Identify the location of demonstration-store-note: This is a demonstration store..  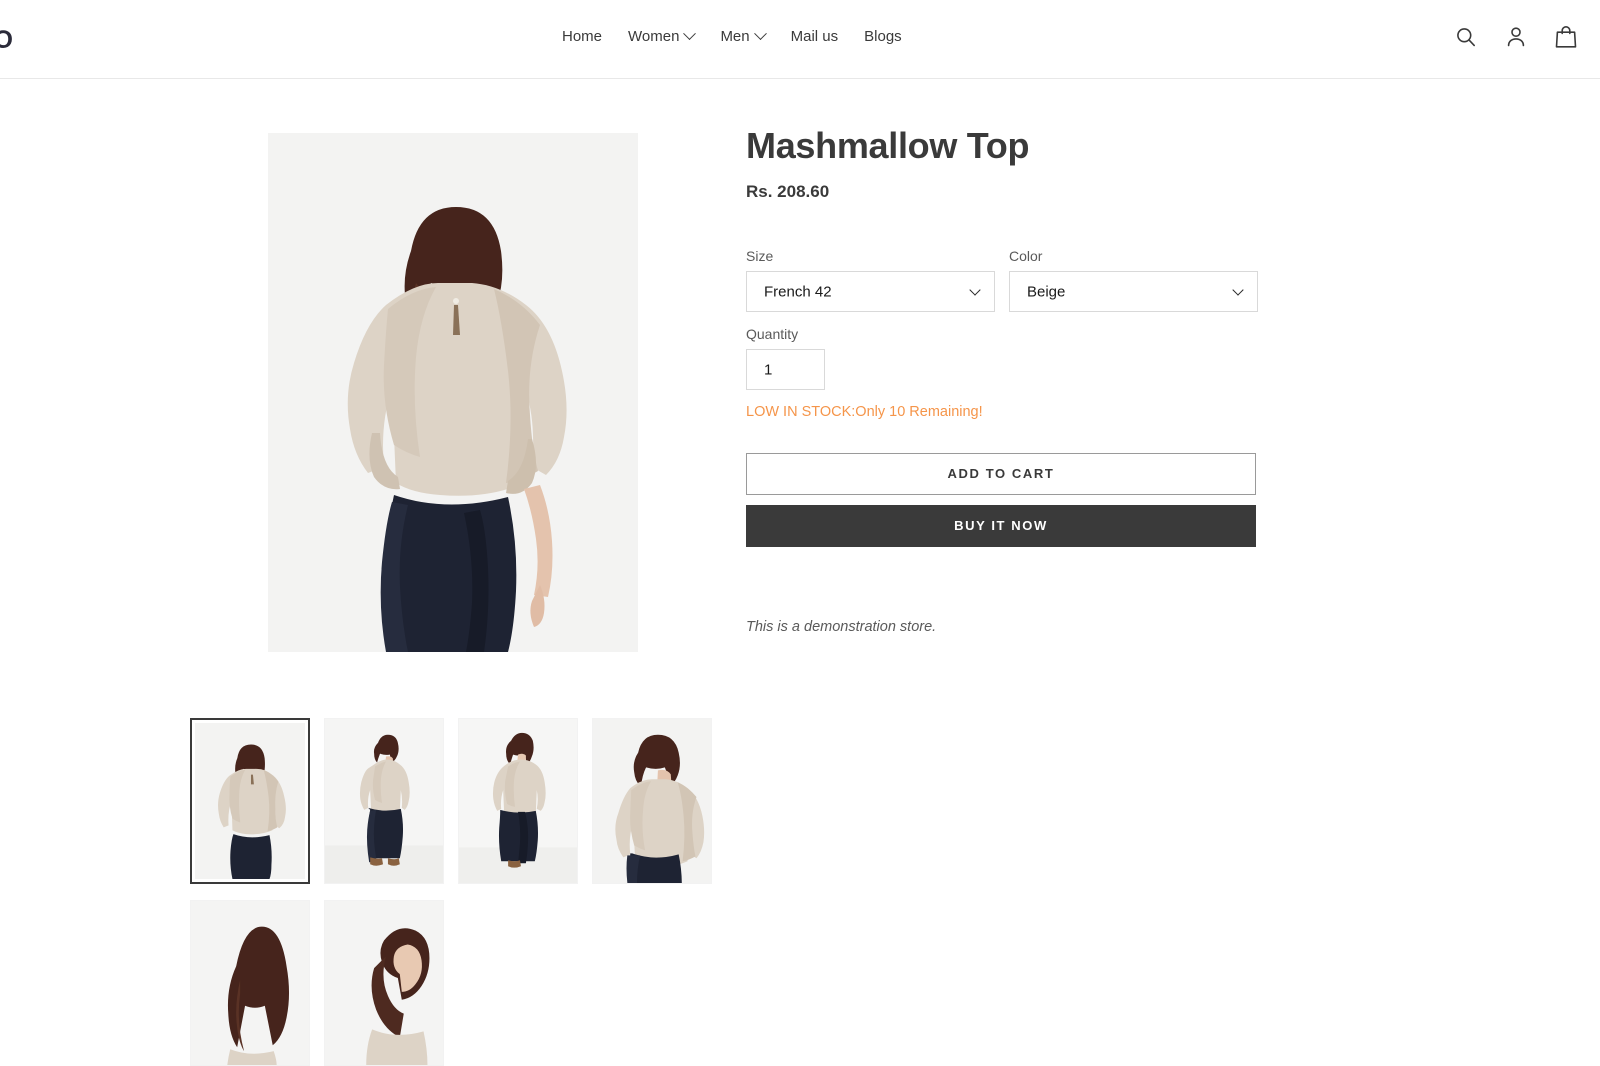
(841, 627).